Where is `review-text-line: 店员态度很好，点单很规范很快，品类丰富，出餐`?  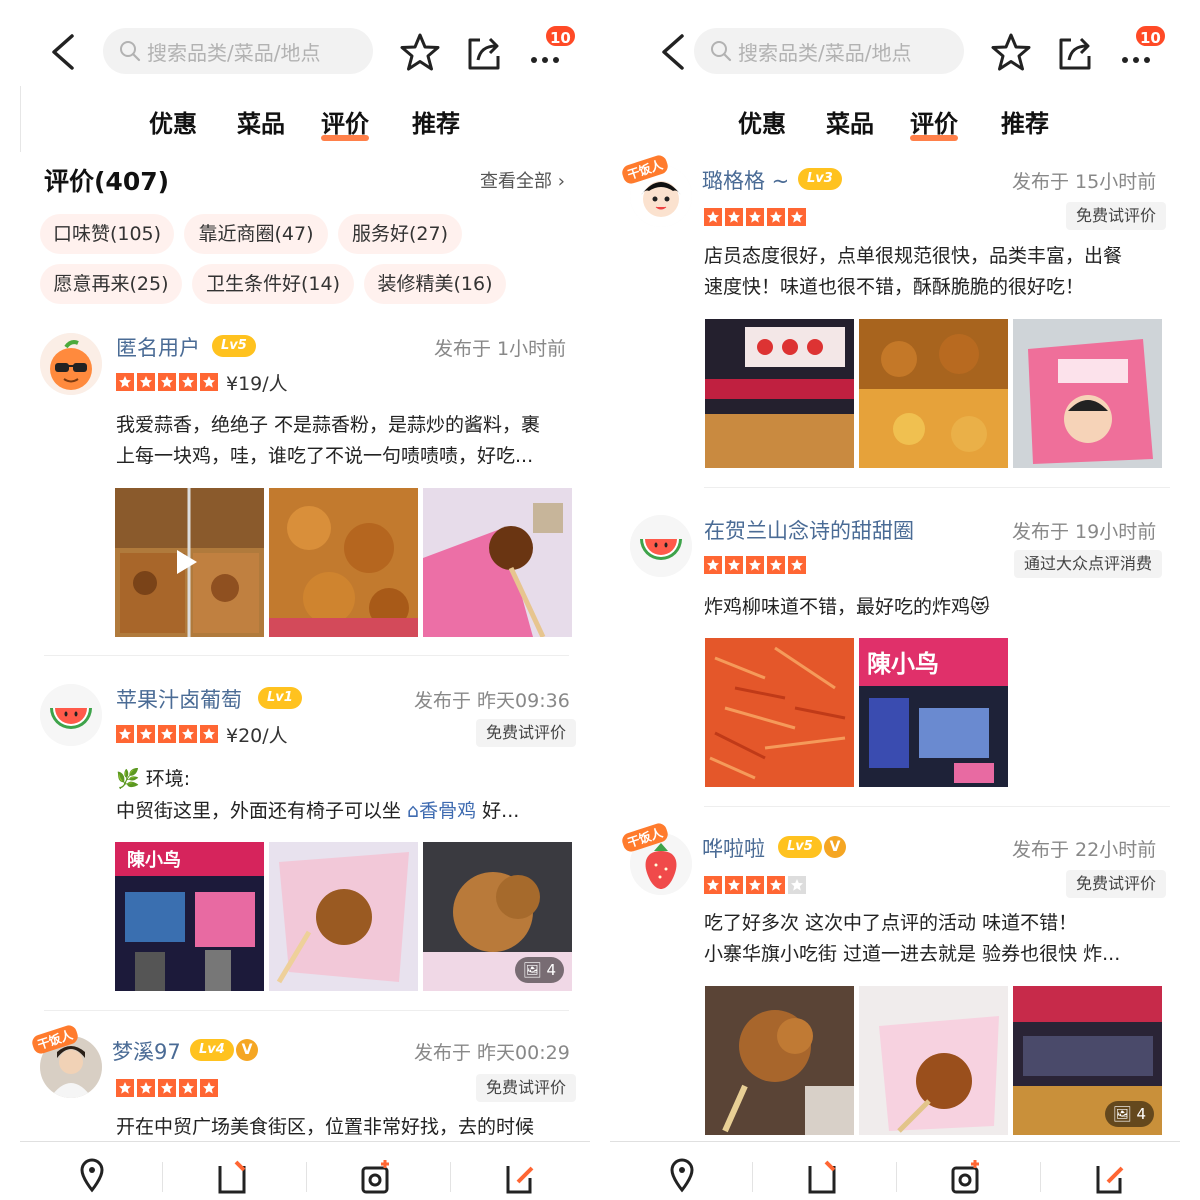 review-text-line: 店员态度很好，点单很规范很快，品类丰富，出餐 is located at coordinates (939, 256).